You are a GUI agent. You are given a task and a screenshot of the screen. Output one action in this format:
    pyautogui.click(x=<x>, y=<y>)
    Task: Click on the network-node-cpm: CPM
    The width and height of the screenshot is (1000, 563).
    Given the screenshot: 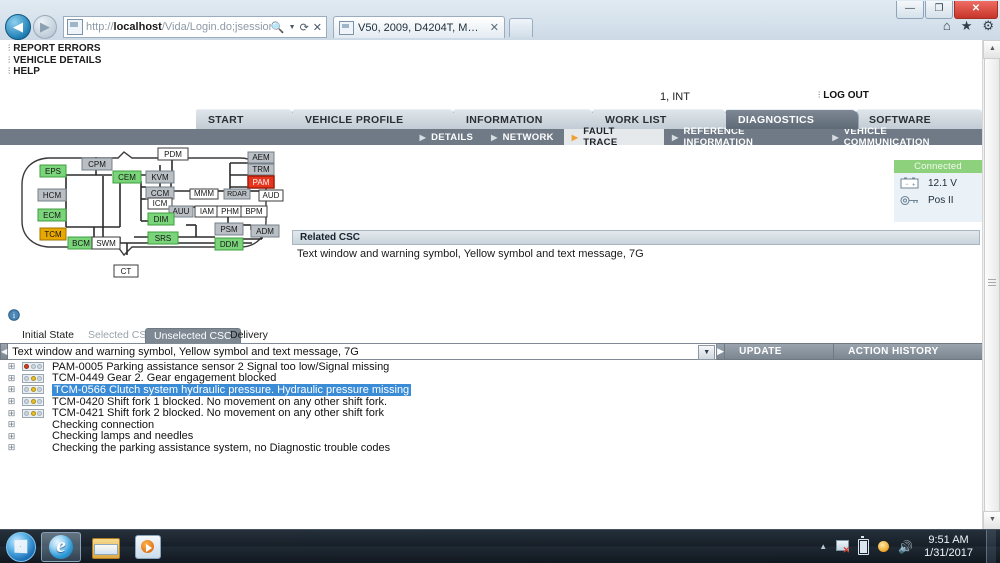 What is the action you would take?
    pyautogui.click(x=97, y=164)
    